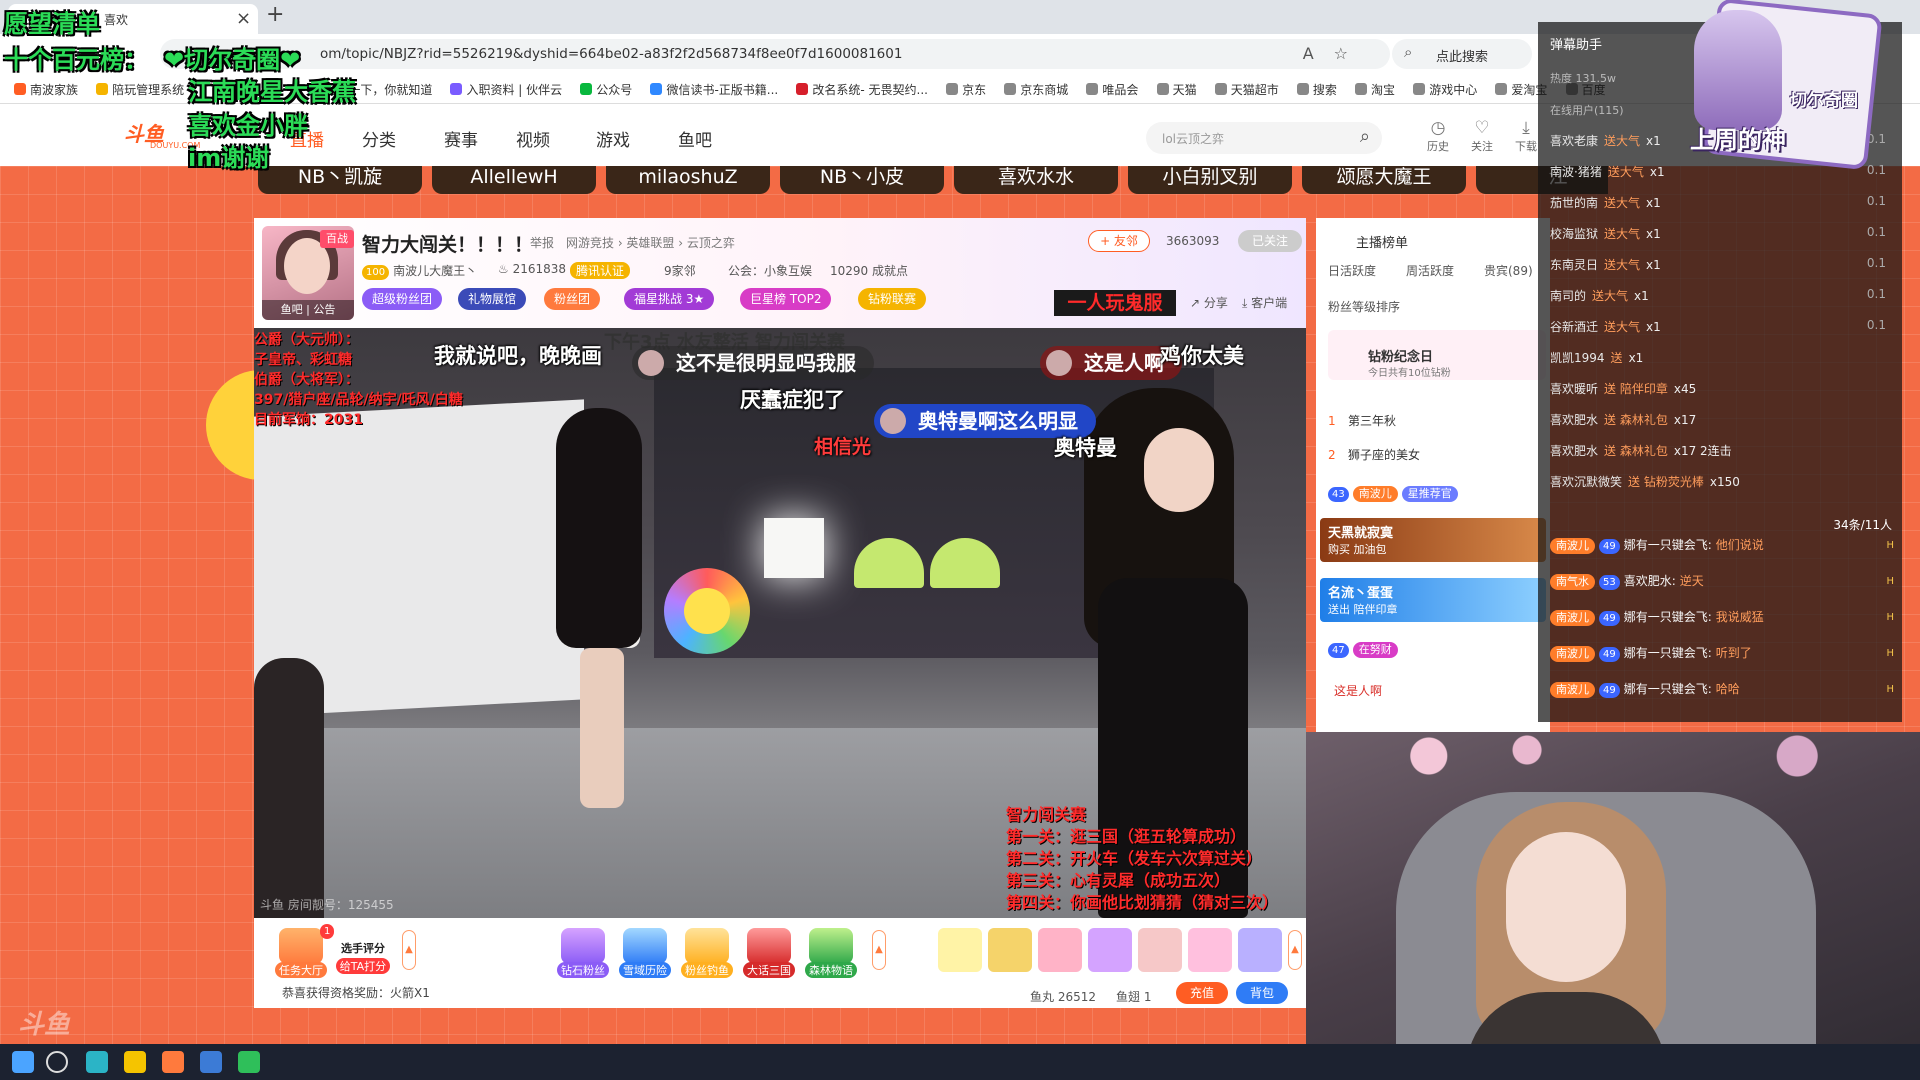 The height and width of the screenshot is (1080, 1920). What do you see at coordinates (1264, 138) in the screenshot?
I see `site-search: lol云顶之弈 ⌕` at bounding box center [1264, 138].